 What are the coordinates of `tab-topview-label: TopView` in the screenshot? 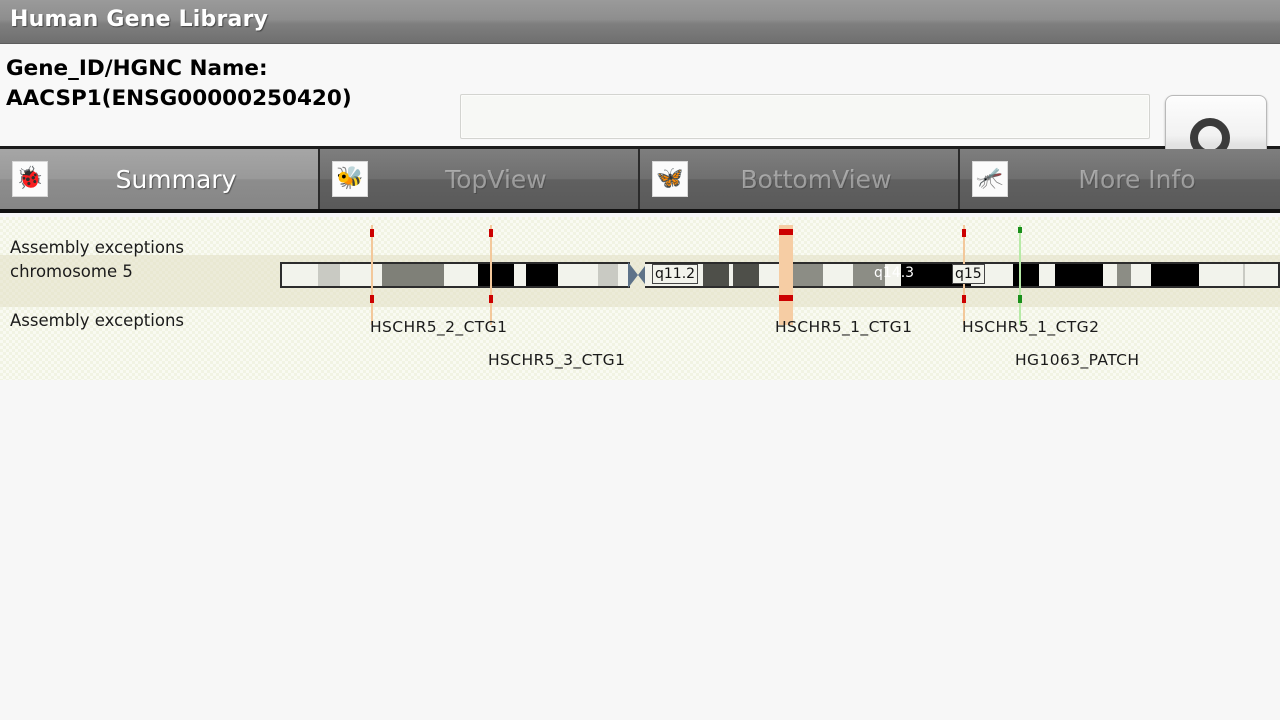 It's located at (496, 179).